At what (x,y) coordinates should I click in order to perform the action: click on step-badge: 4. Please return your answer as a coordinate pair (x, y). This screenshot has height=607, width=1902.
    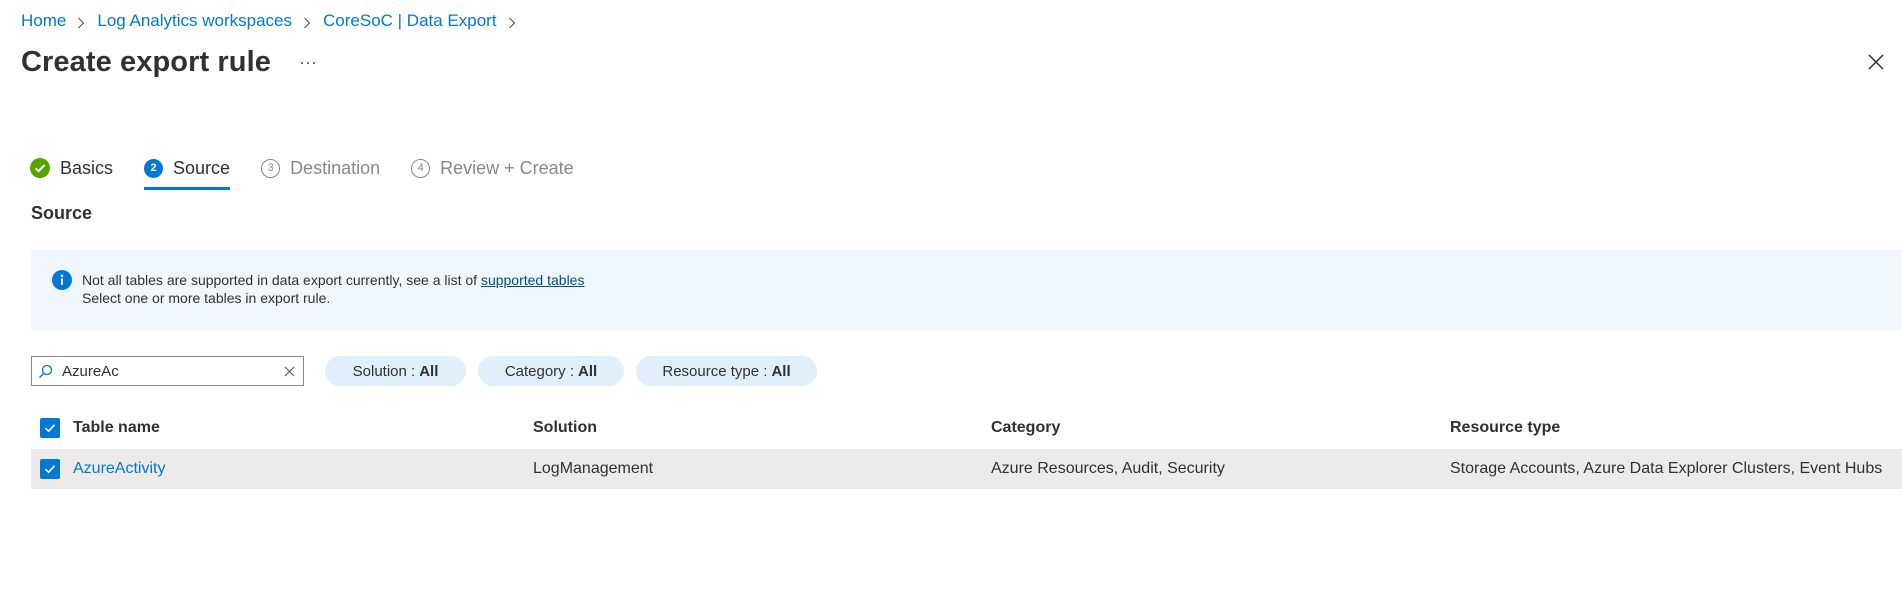
    Looking at the image, I should click on (421, 168).